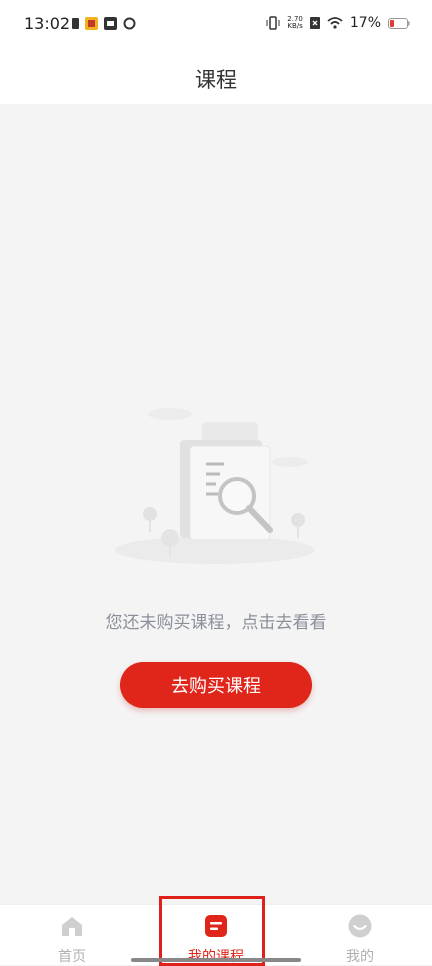 The width and height of the screenshot is (432, 966). I want to click on vibrate-icon, so click(273, 23).